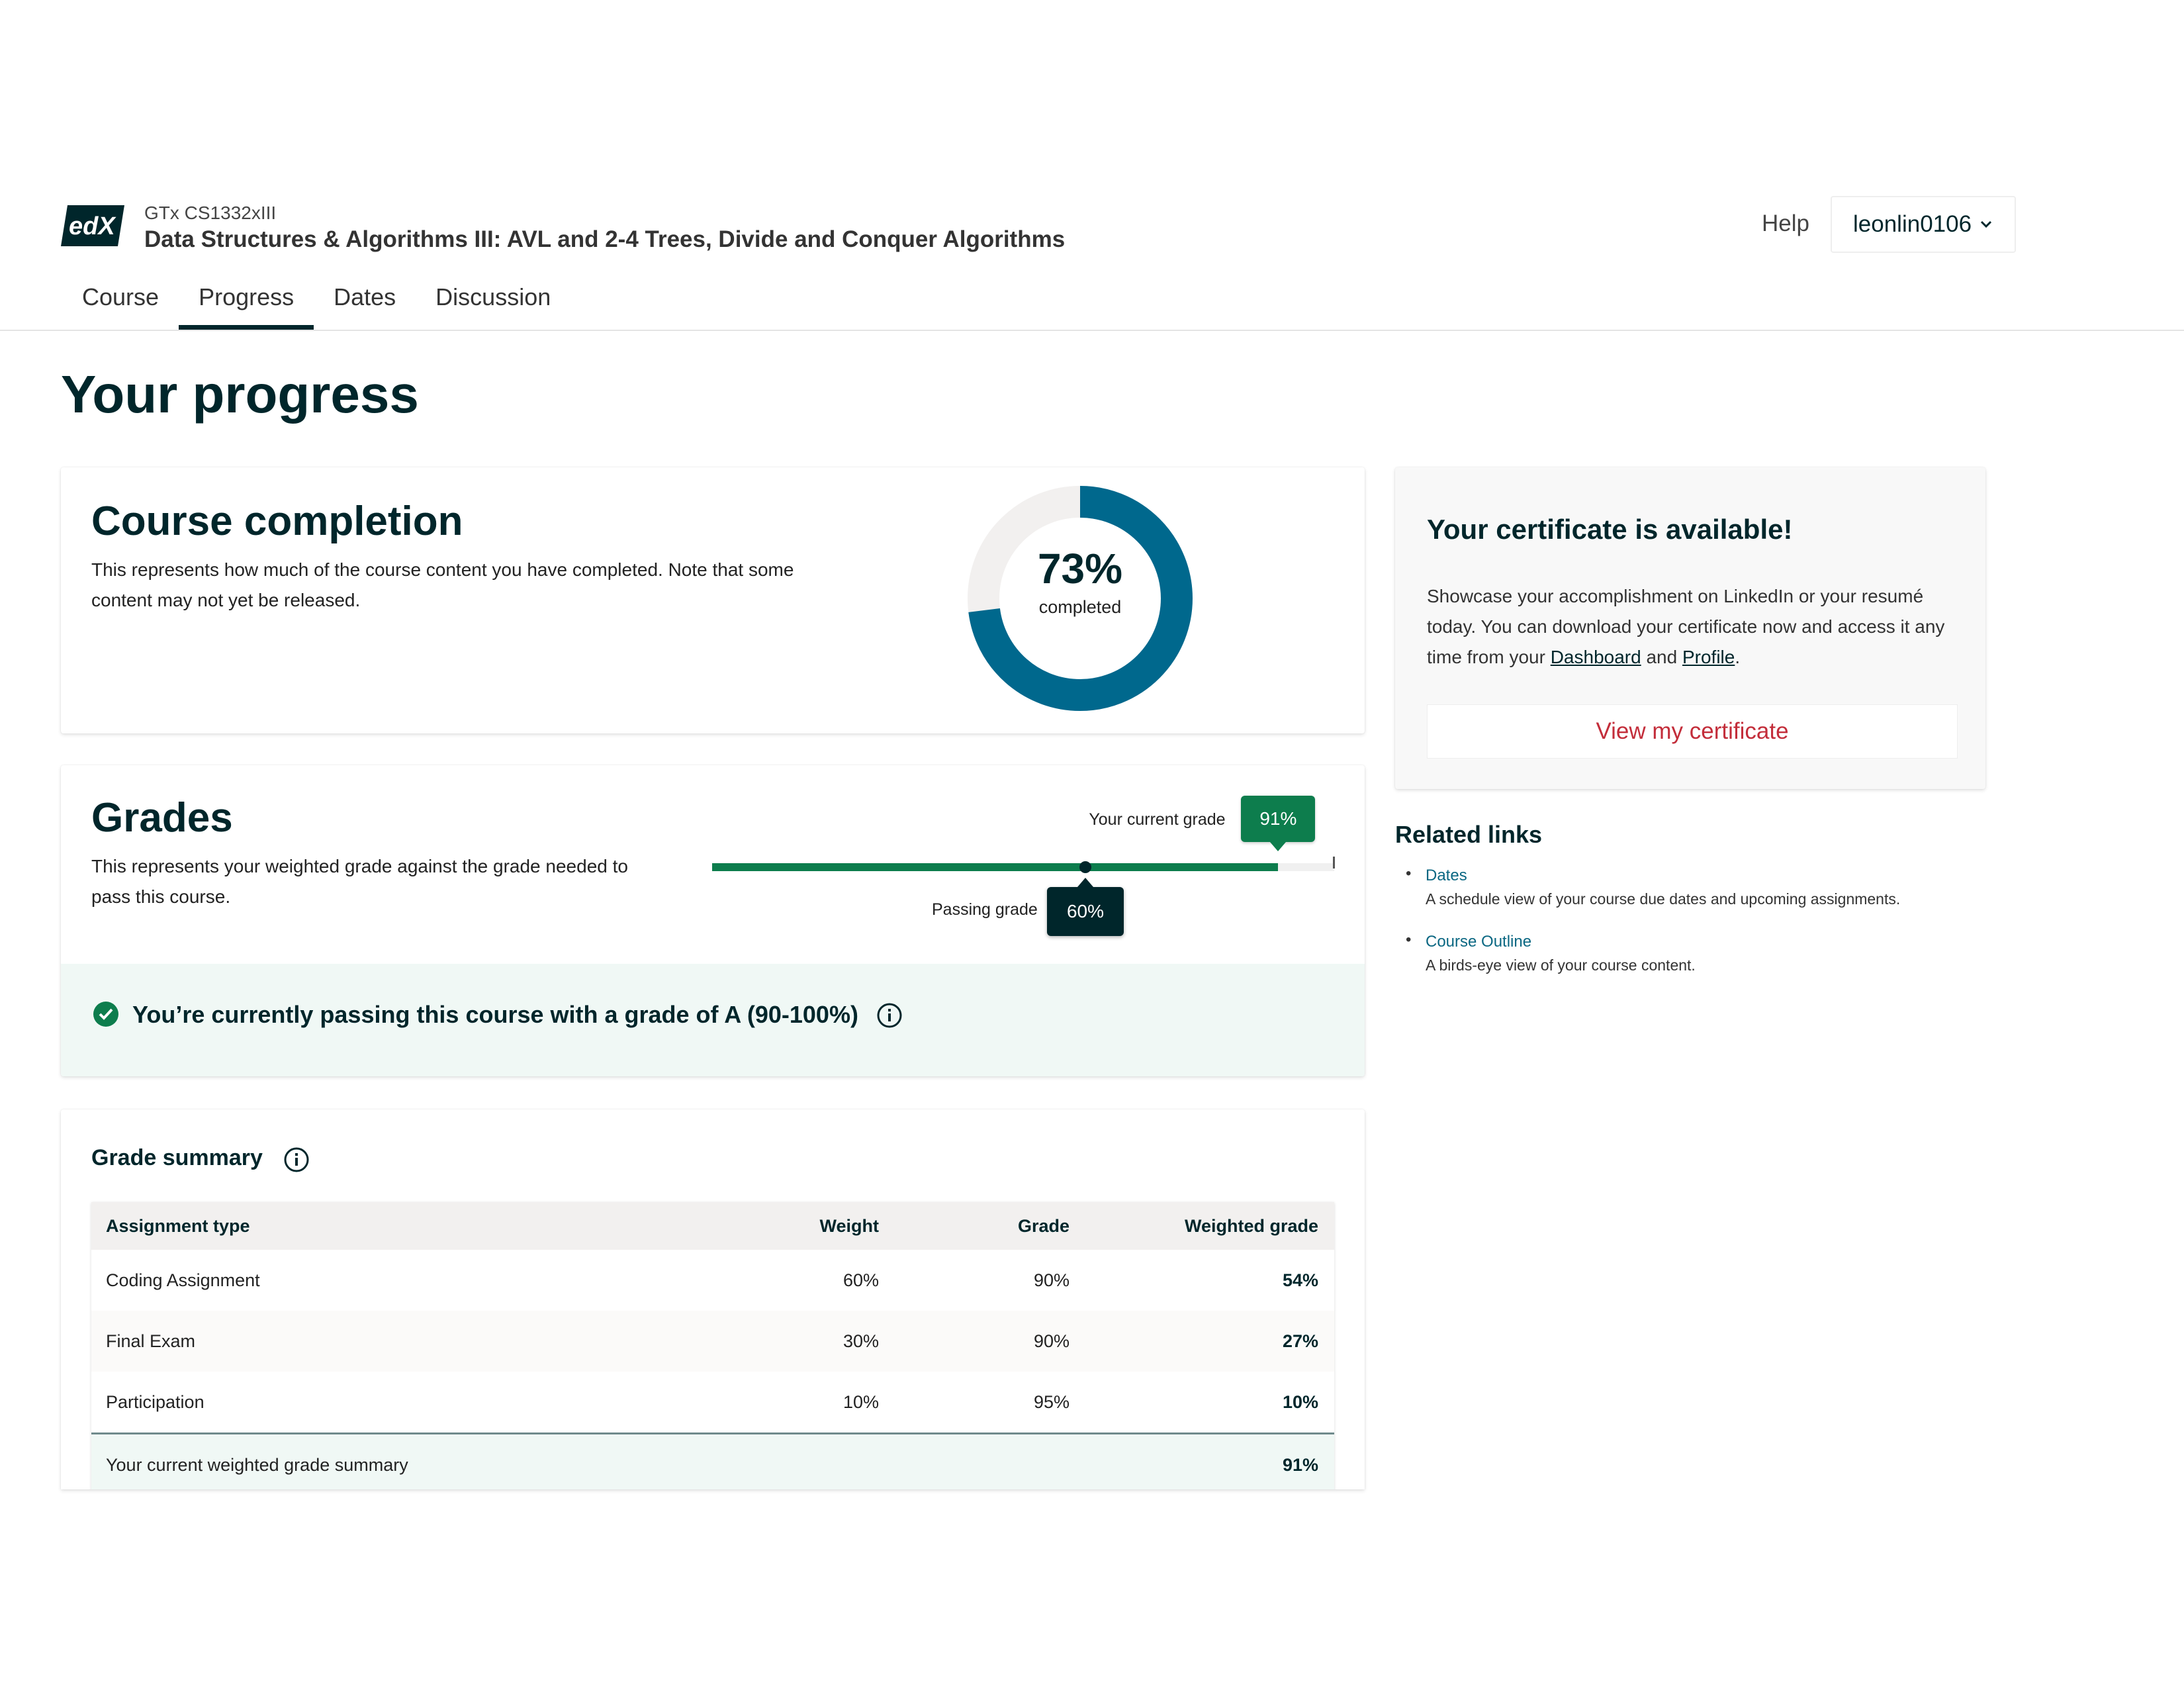  I want to click on assignment-type-cell: Coding Assignment, so click(183, 1280).